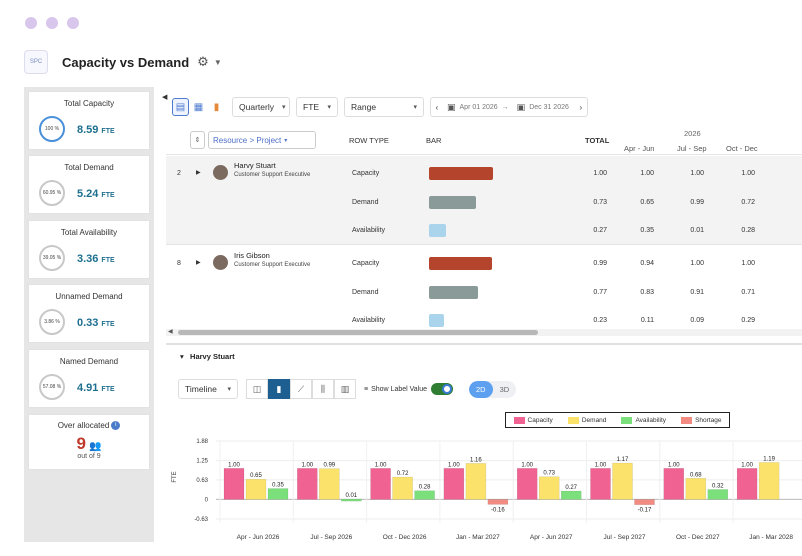 The width and height of the screenshot is (802, 556). I want to click on legend-item: Demand, so click(586, 420).